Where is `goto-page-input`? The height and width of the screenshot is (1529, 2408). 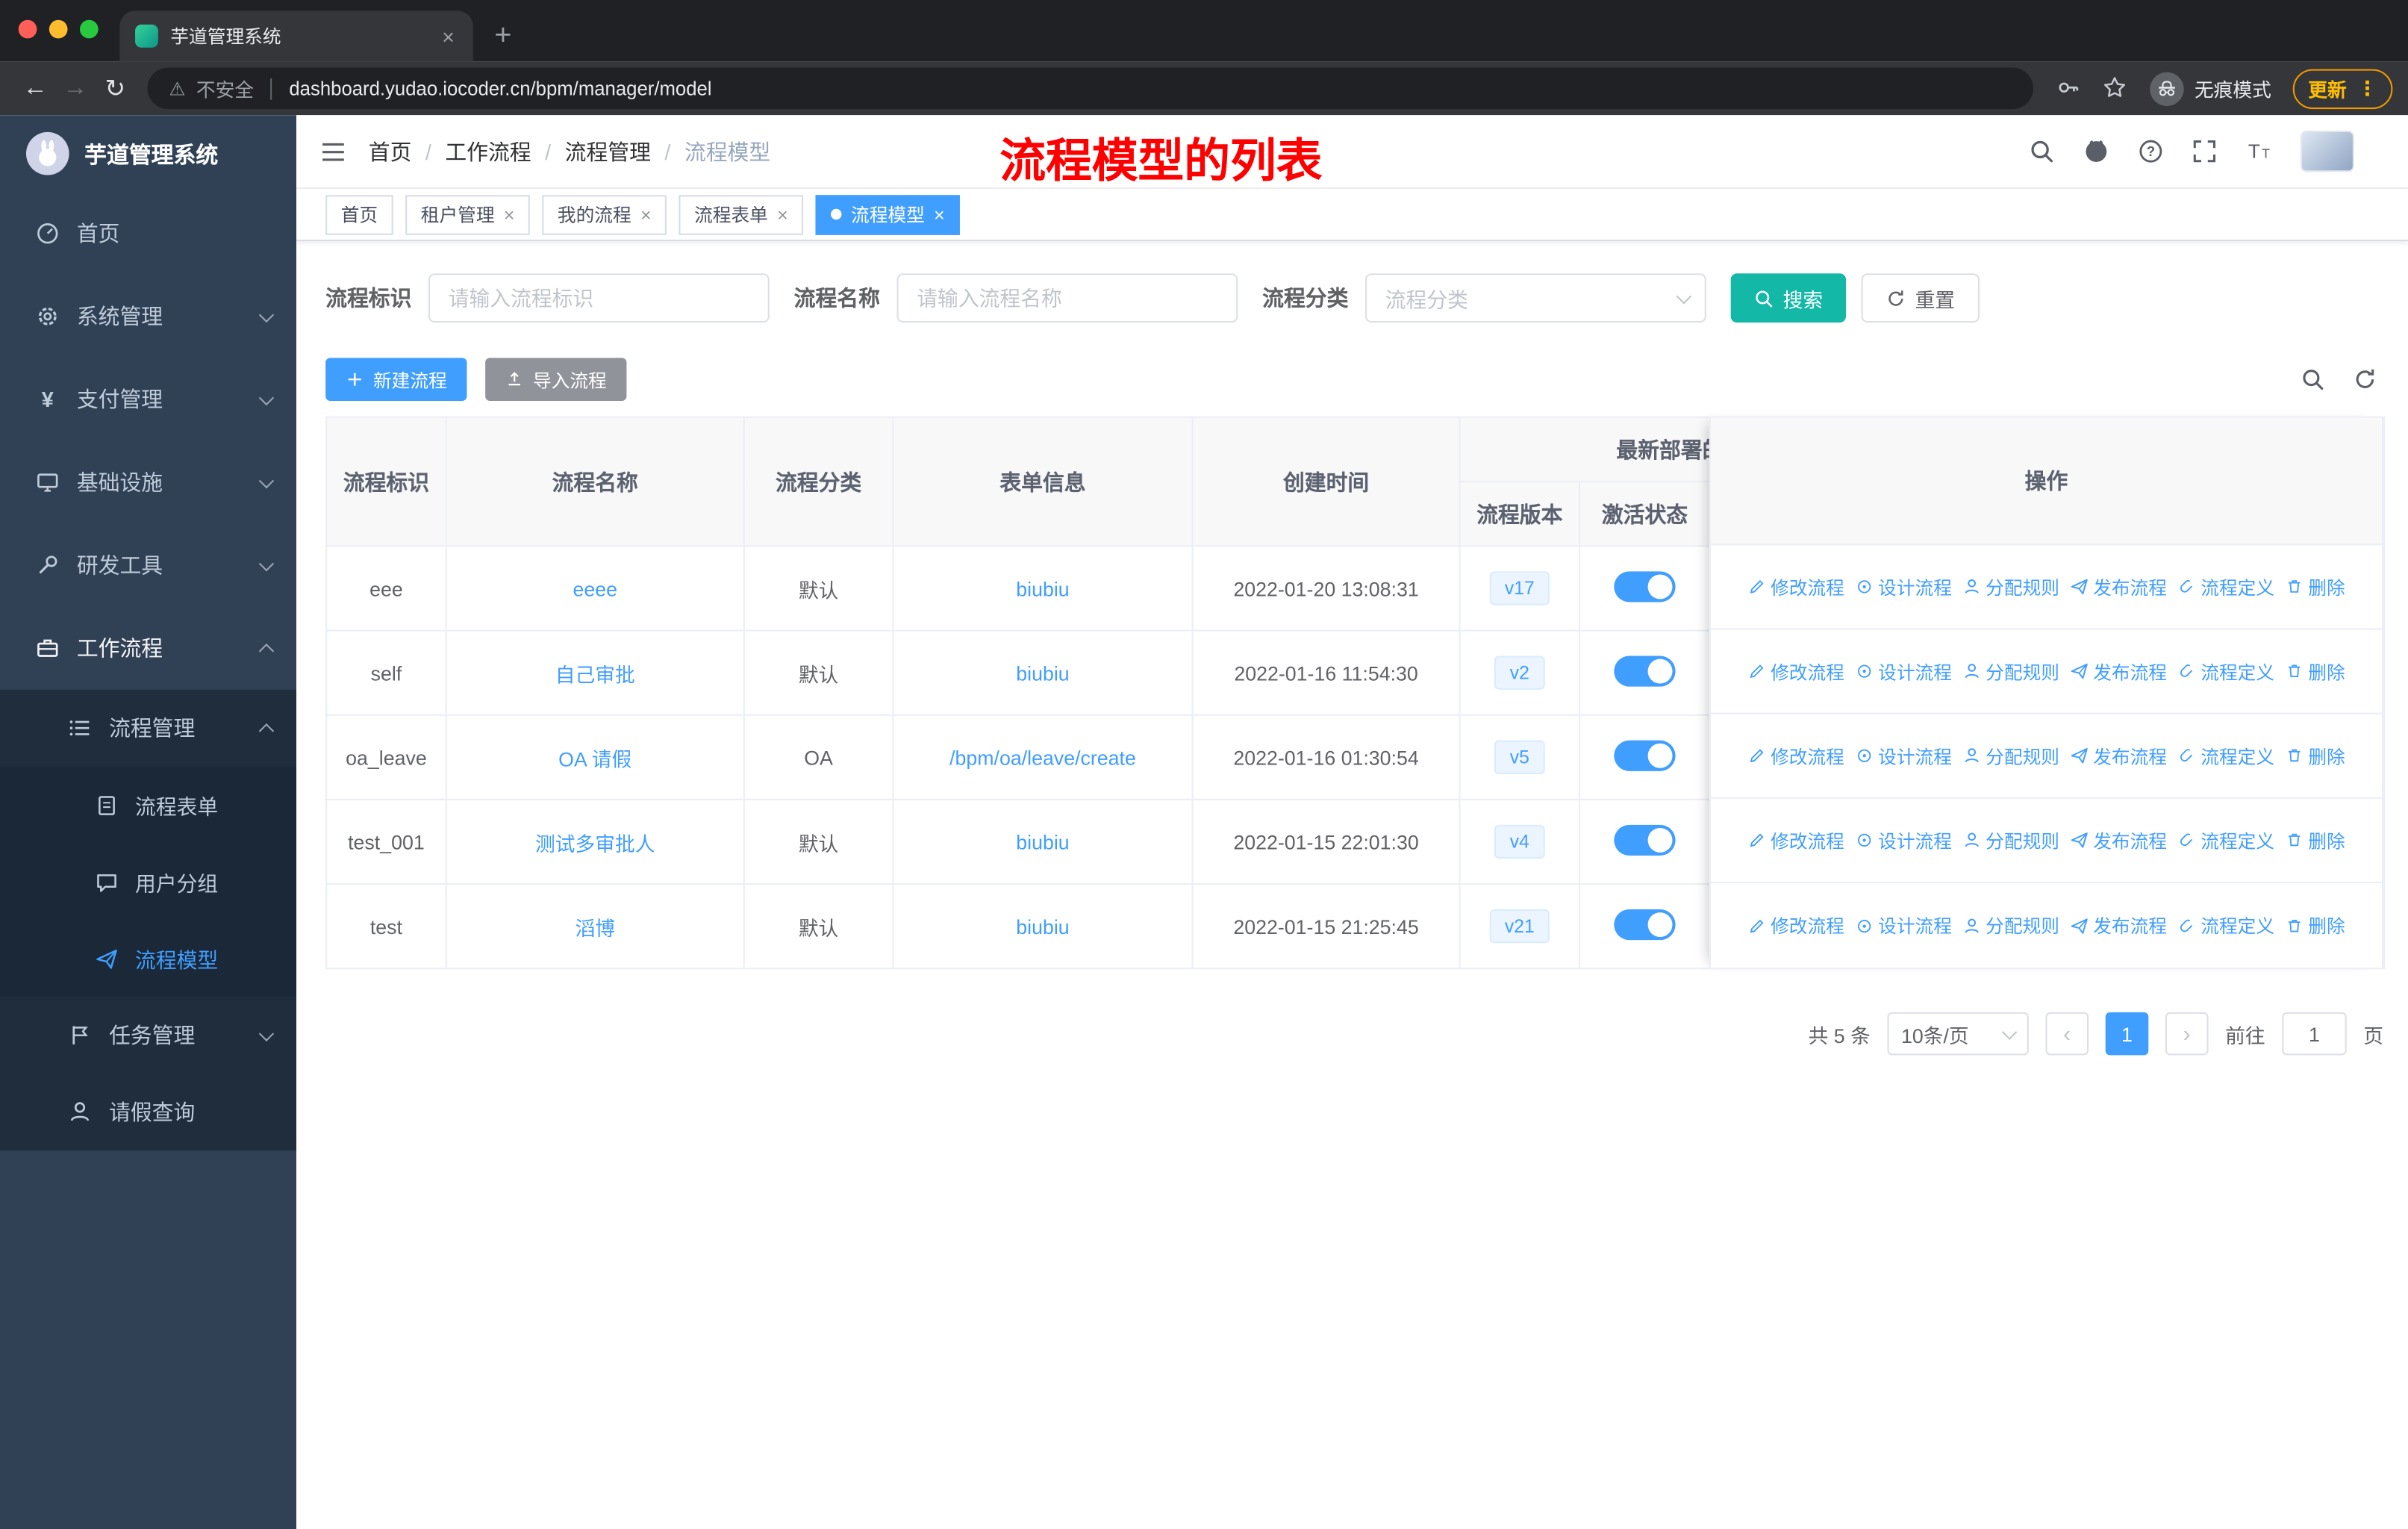 goto-page-input is located at coordinates (2314, 1034).